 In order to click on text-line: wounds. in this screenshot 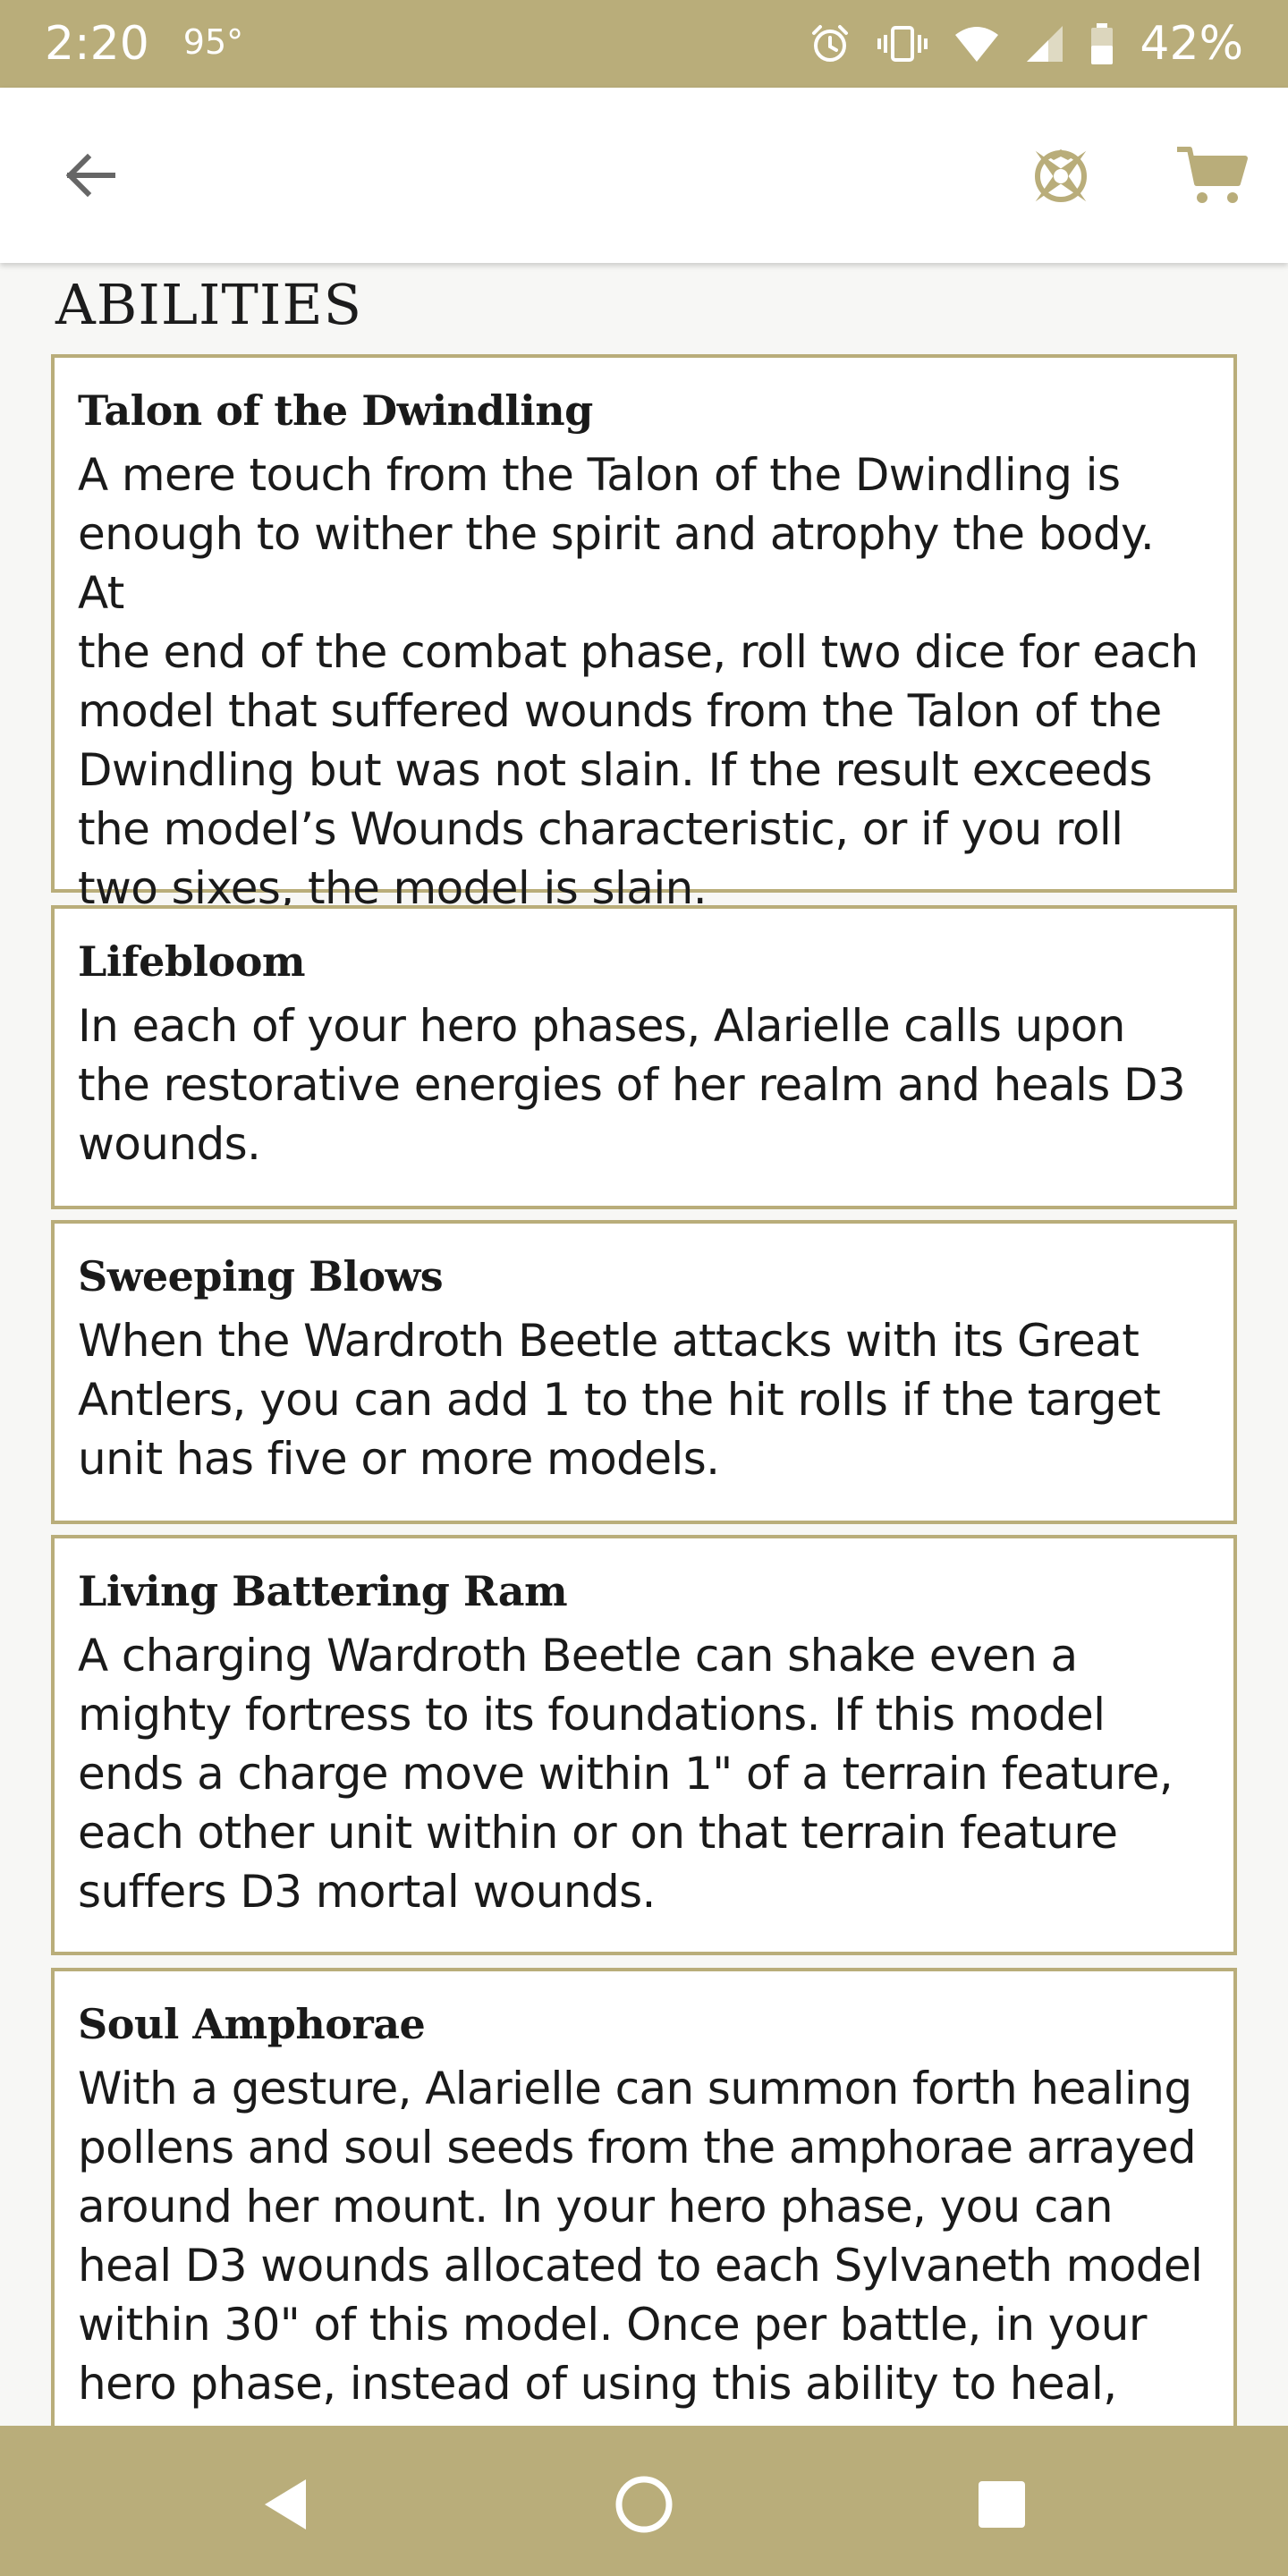, I will do `click(169, 1144)`.